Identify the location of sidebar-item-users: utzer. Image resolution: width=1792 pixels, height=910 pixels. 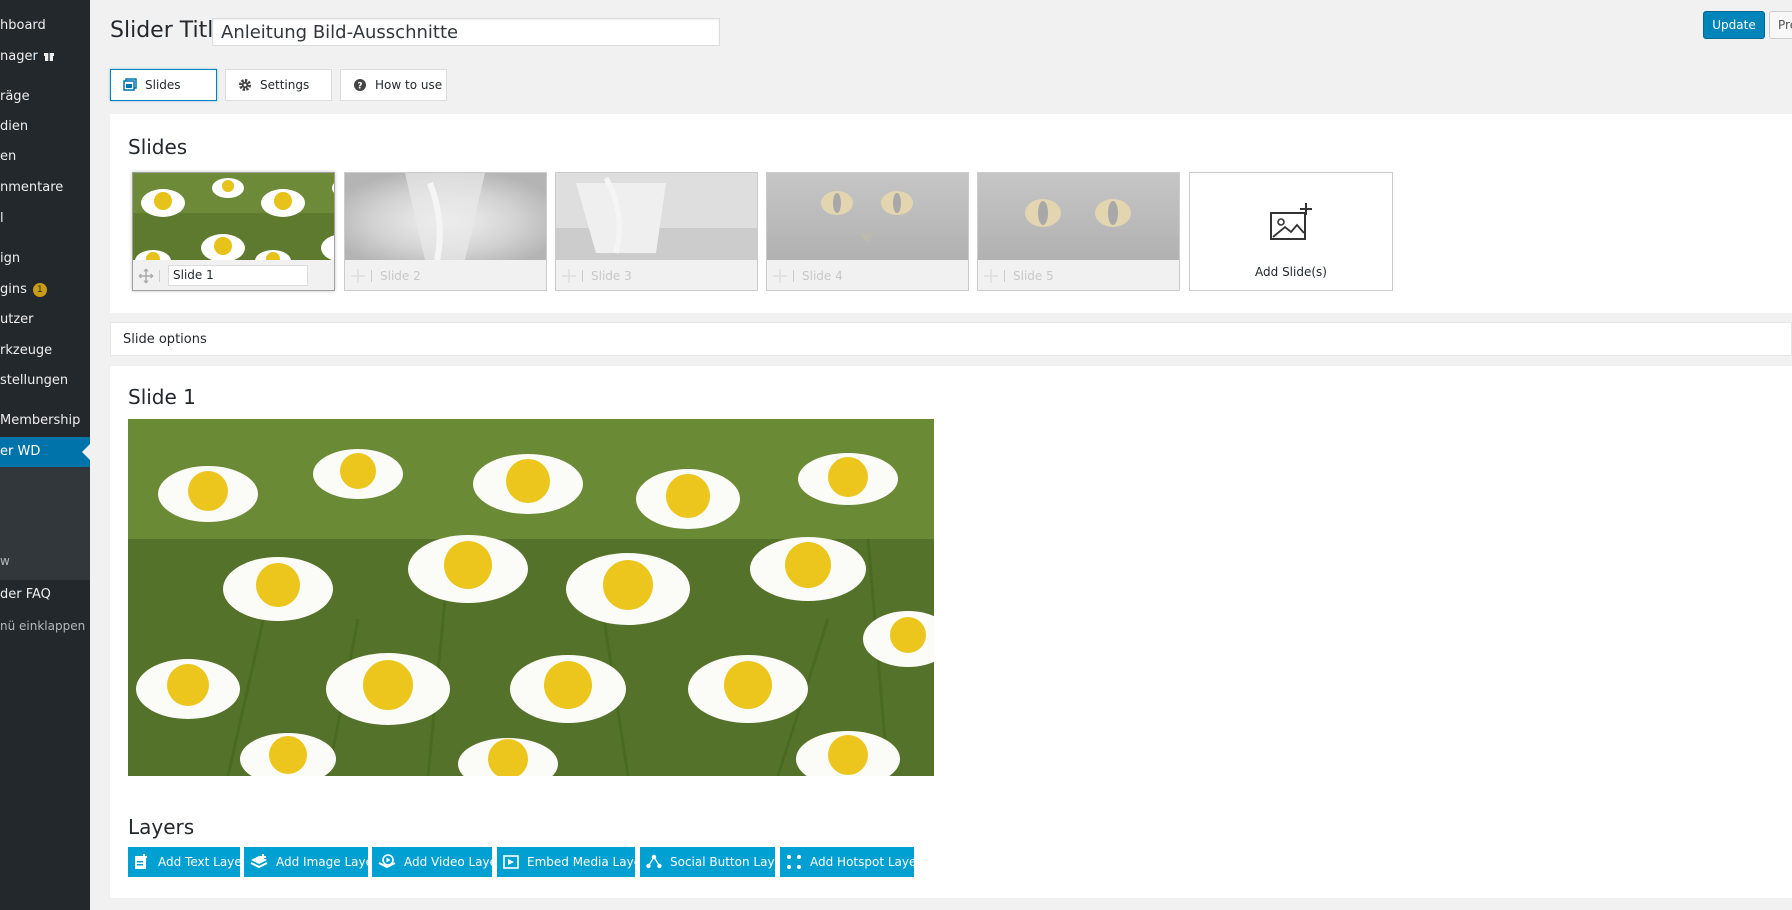
(45, 320).